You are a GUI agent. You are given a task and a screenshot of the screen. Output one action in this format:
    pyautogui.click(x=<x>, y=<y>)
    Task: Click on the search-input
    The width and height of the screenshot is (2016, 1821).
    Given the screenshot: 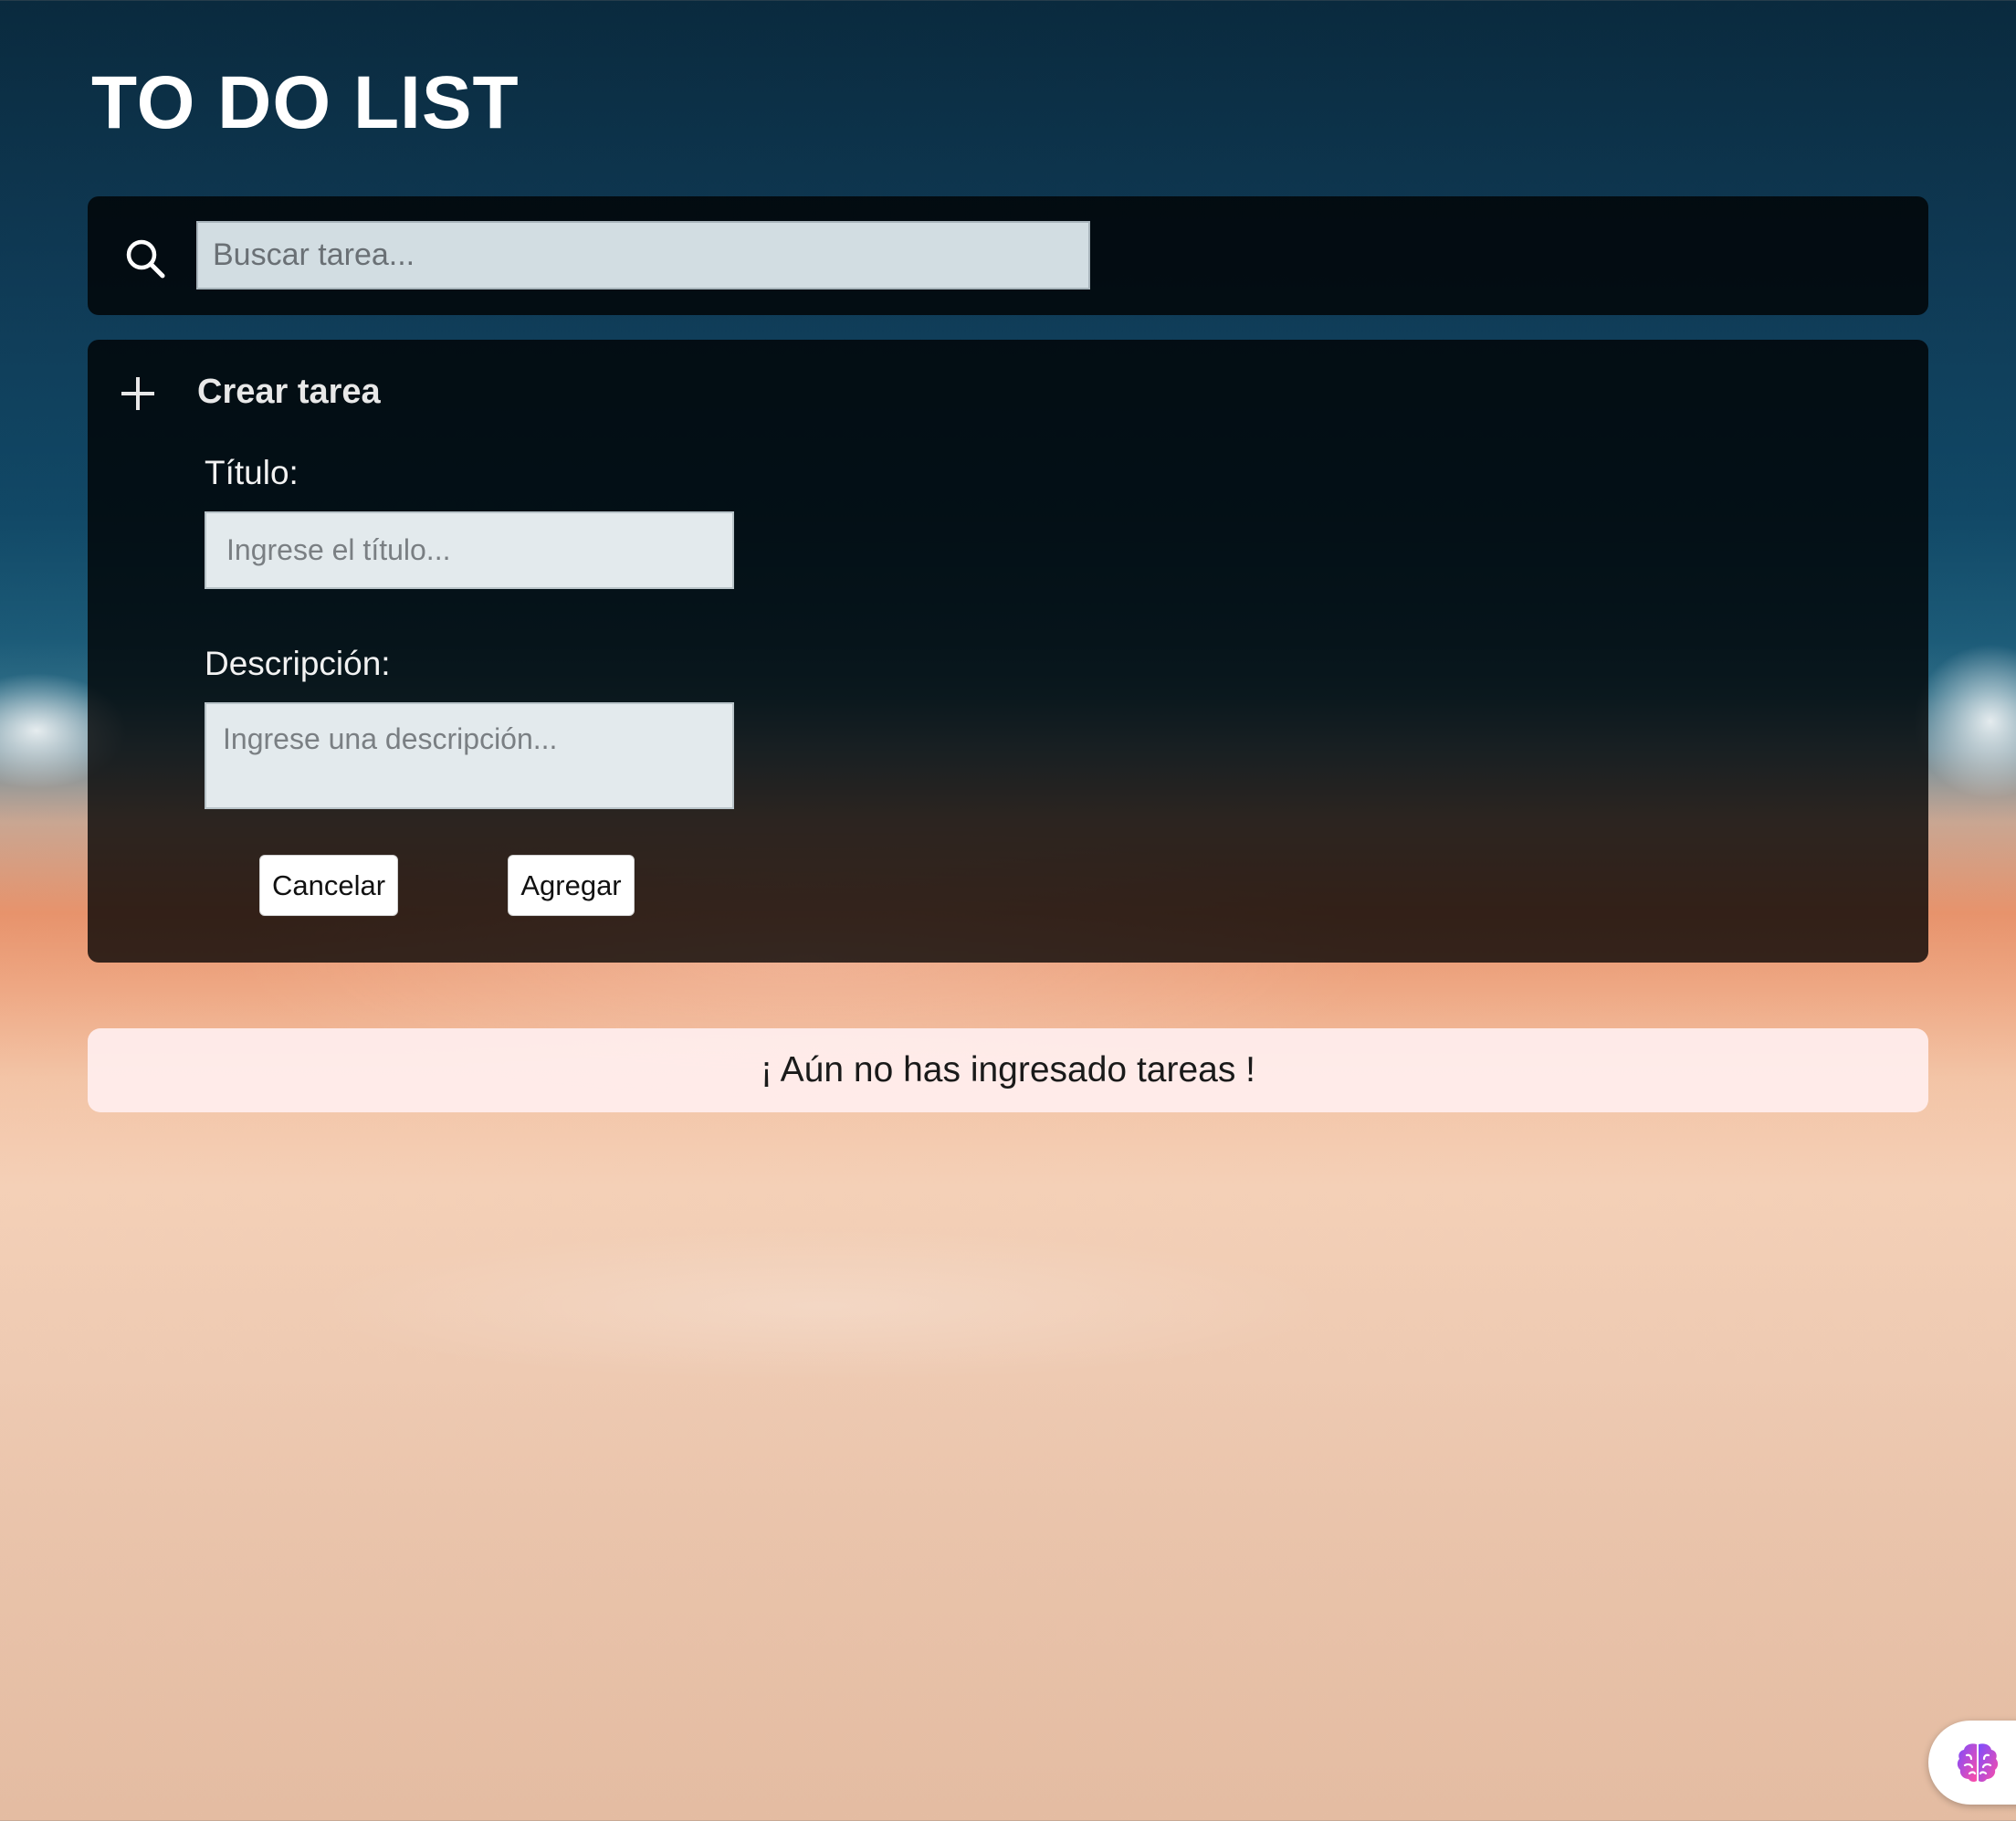 What is the action you would take?
    pyautogui.click(x=643, y=255)
    